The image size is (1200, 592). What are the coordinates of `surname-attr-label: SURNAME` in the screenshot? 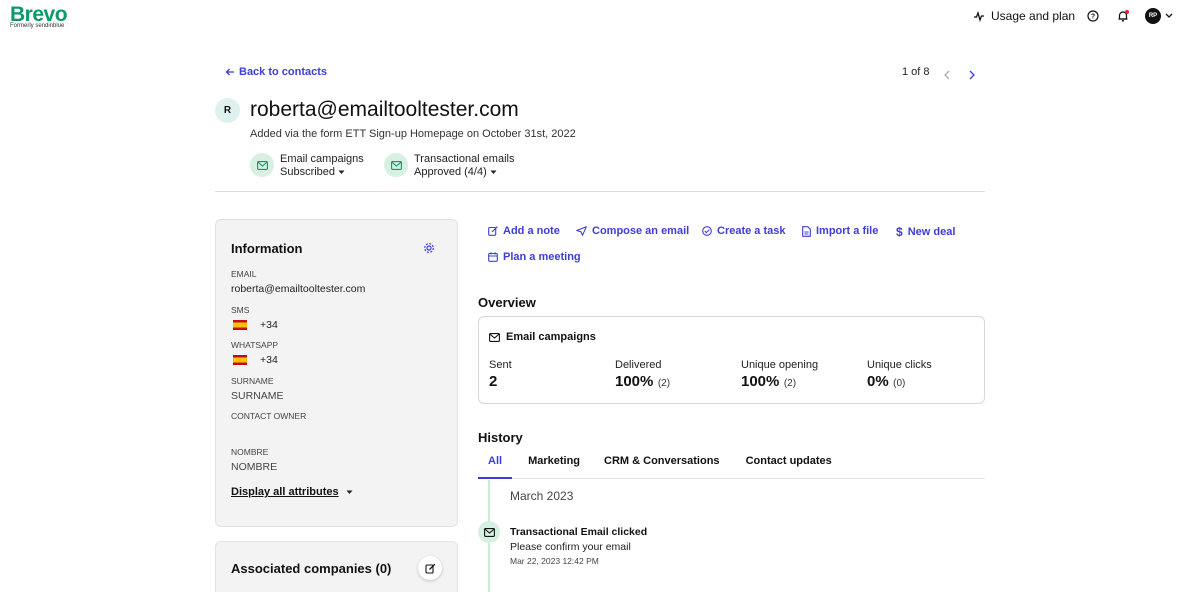 It's located at (252, 381).